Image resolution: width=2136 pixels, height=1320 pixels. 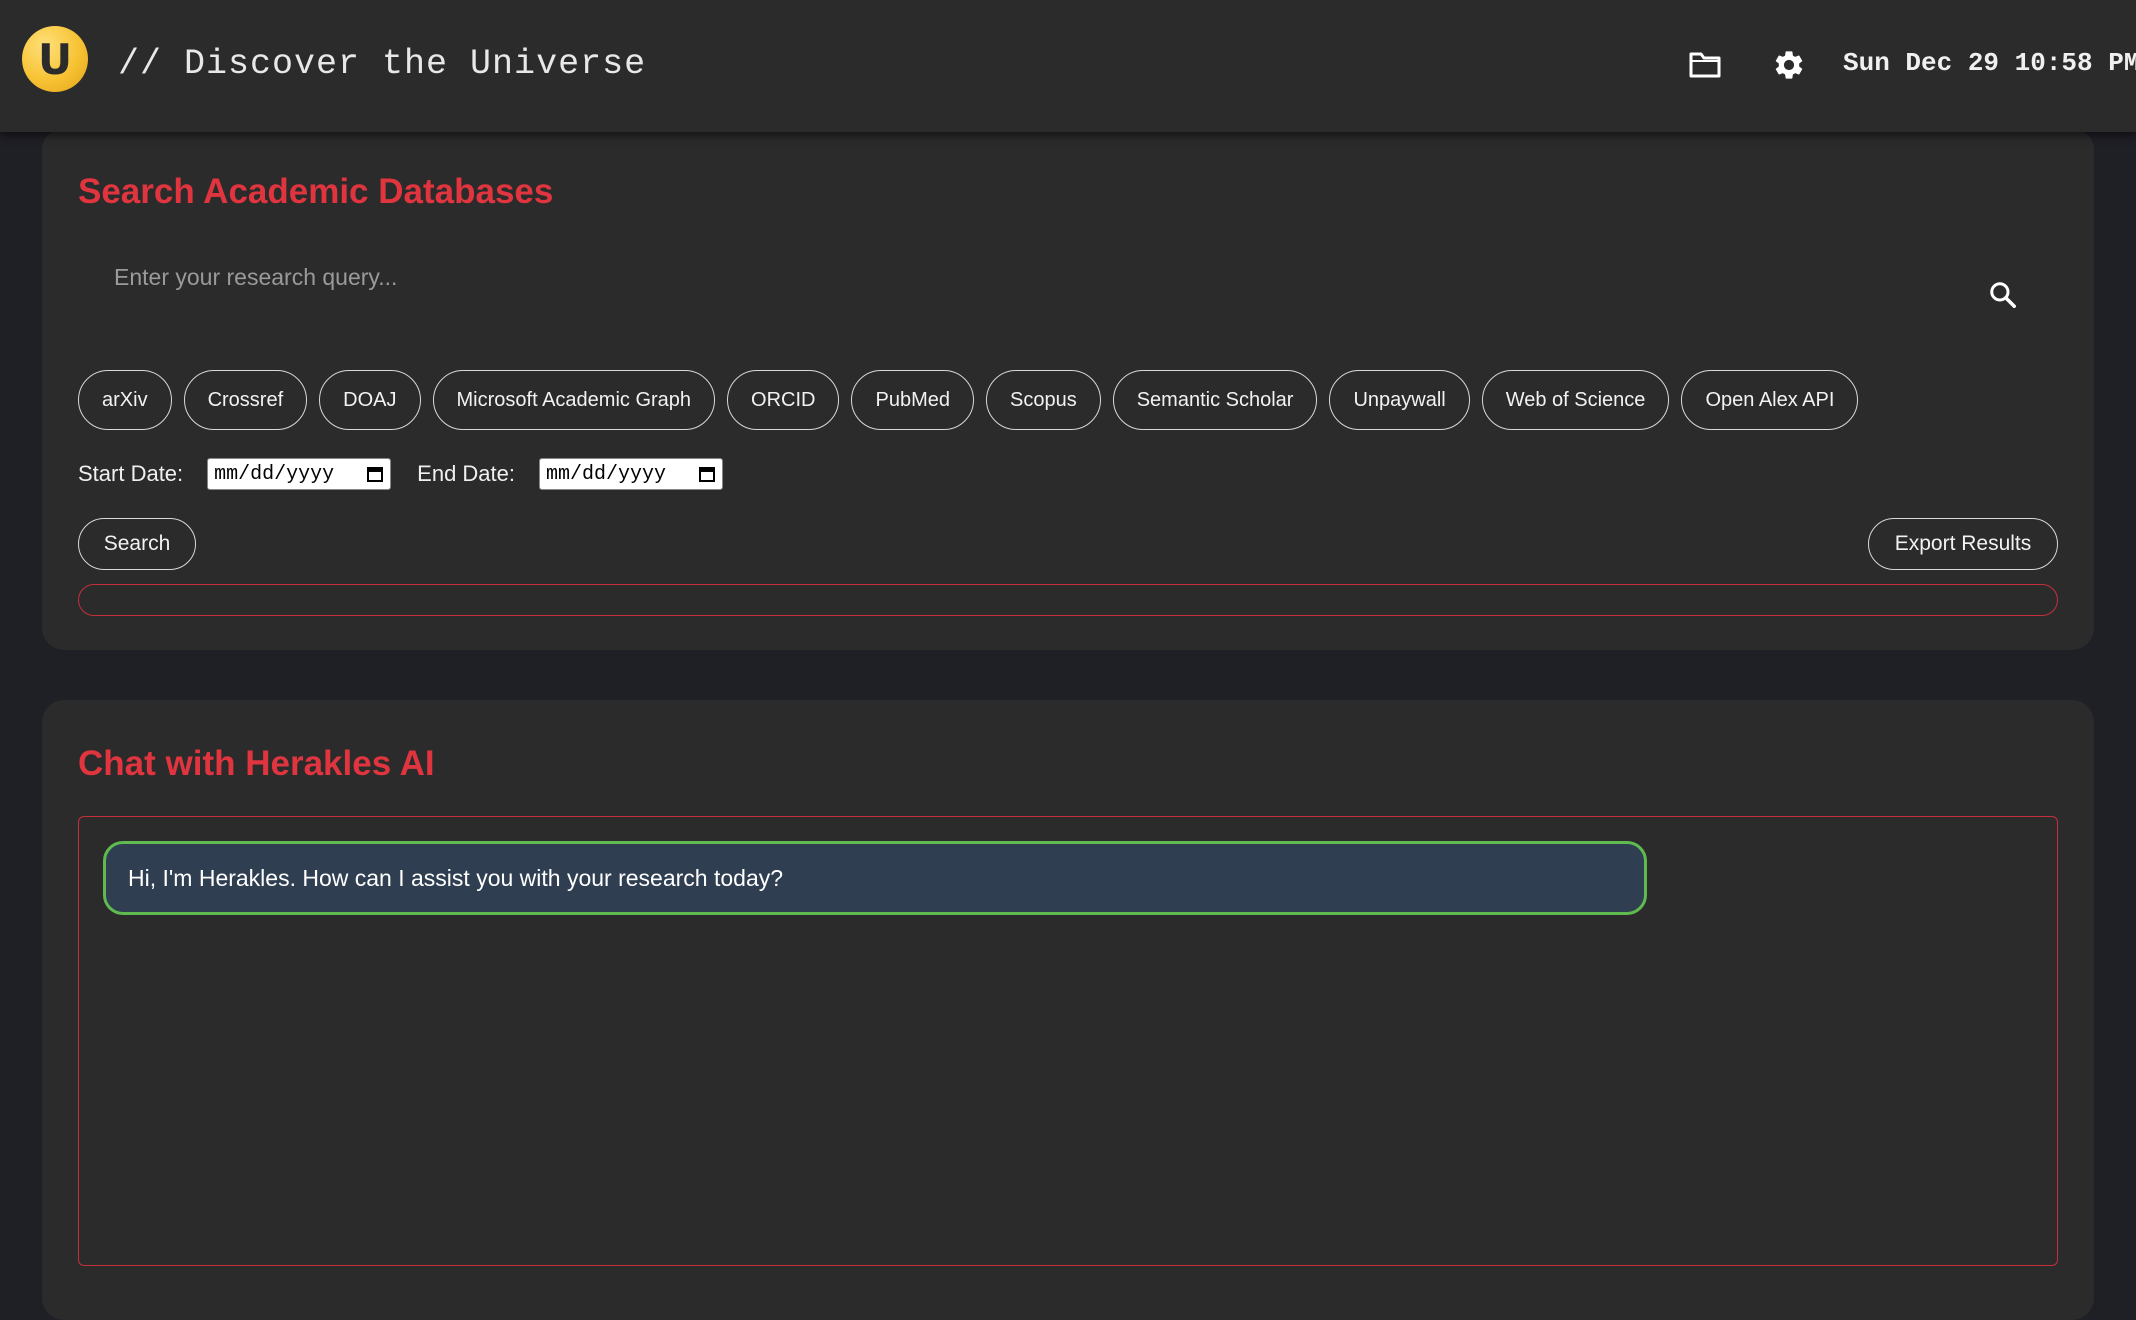 What do you see at coordinates (1043, 400) in the screenshot?
I see `chip-scopus: Scopus` at bounding box center [1043, 400].